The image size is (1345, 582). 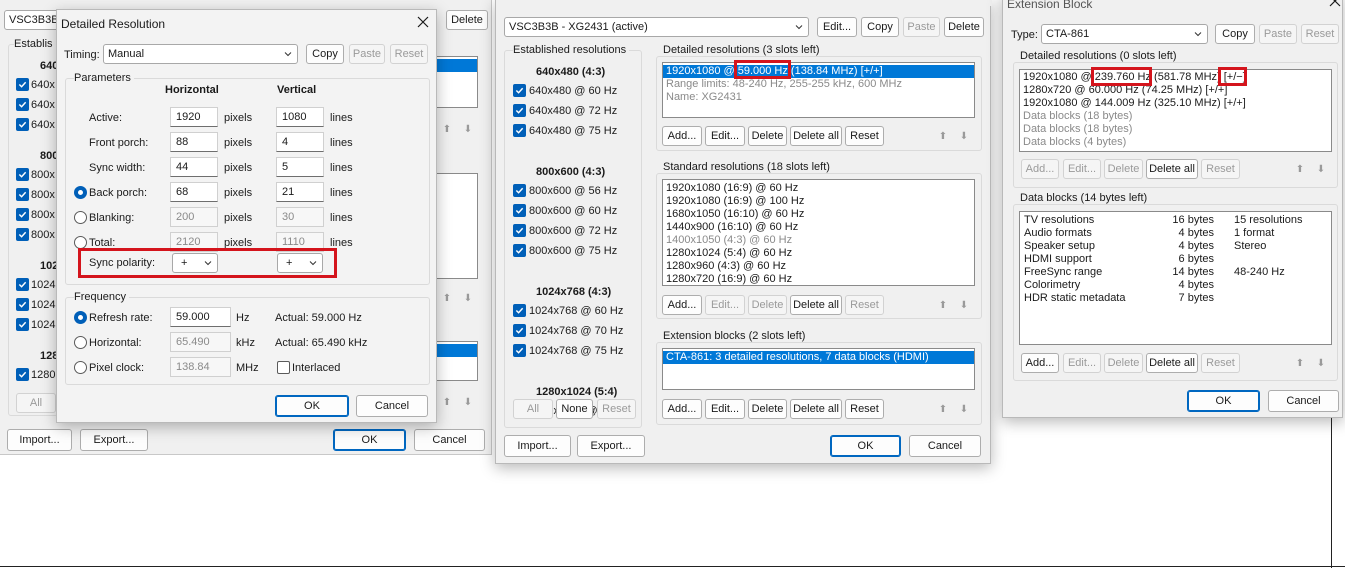 I want to click on type-combo: CTA-861, so click(x=1124, y=34).